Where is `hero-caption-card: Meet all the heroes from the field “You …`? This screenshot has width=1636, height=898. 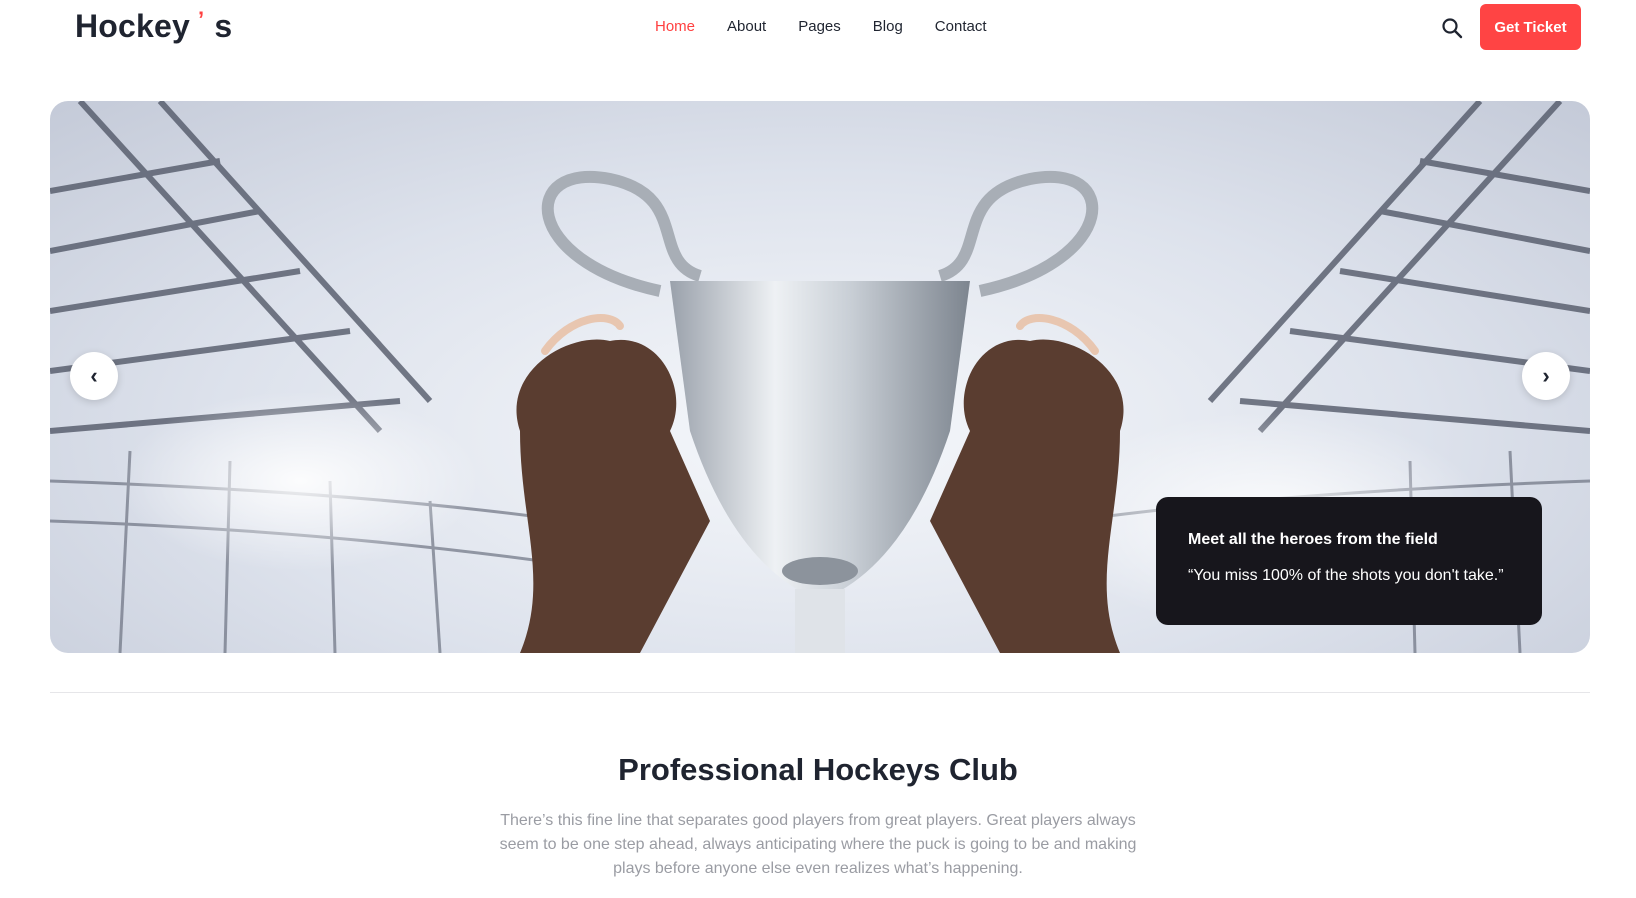
hero-caption-card: Meet all the heroes from the field “You … is located at coordinates (1349, 561).